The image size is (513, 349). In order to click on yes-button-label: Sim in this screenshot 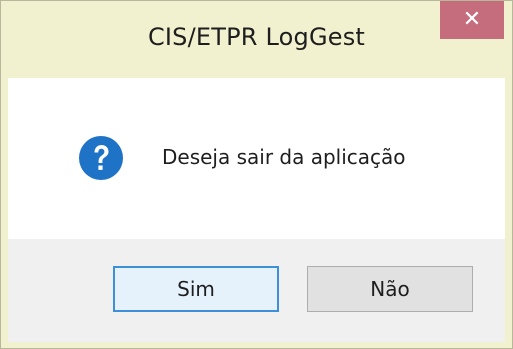, I will do `click(196, 289)`.